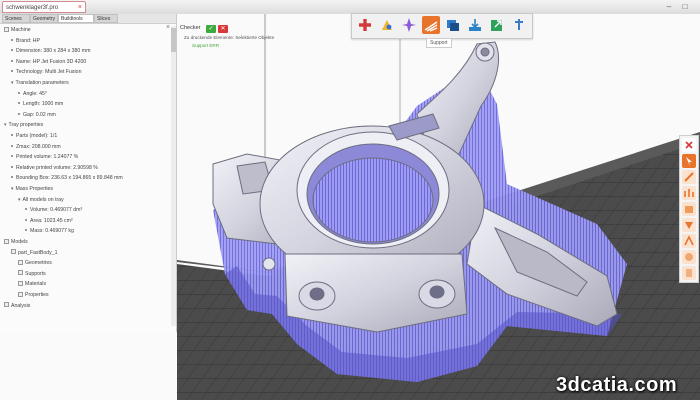 The width and height of the screenshot is (700, 400). I want to click on watermark: 3dcatia.com, so click(617, 385).